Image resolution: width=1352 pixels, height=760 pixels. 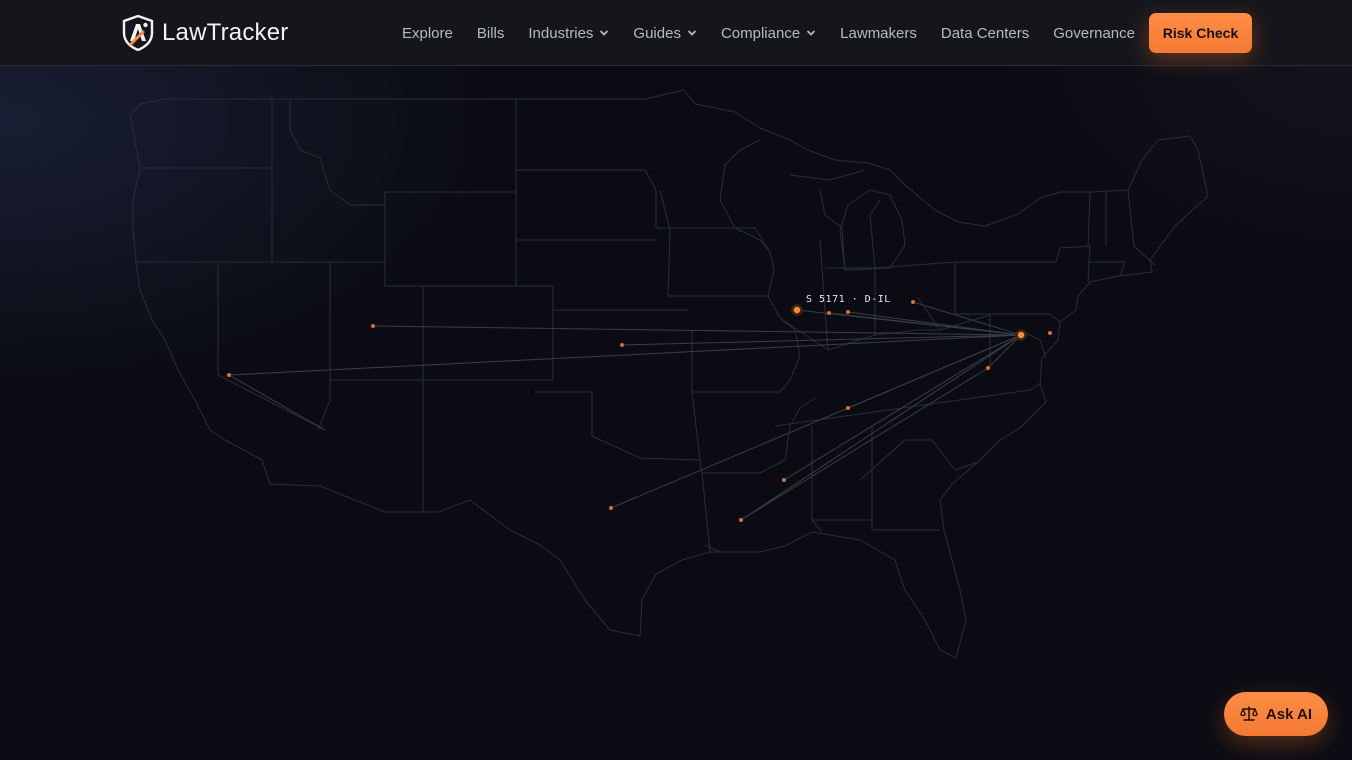 What do you see at coordinates (657, 33) in the screenshot?
I see `nav-guides-label: Guides` at bounding box center [657, 33].